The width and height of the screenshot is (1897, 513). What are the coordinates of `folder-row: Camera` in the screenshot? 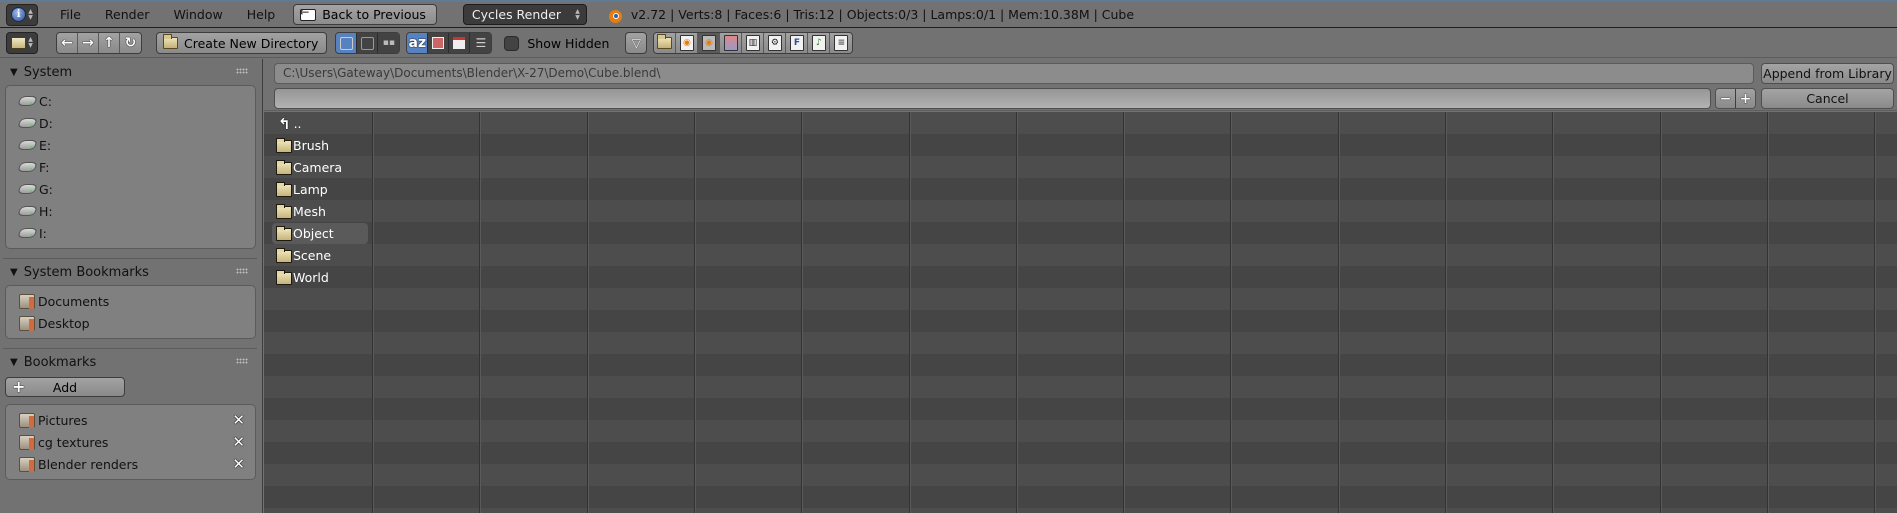 It's located at (320, 167).